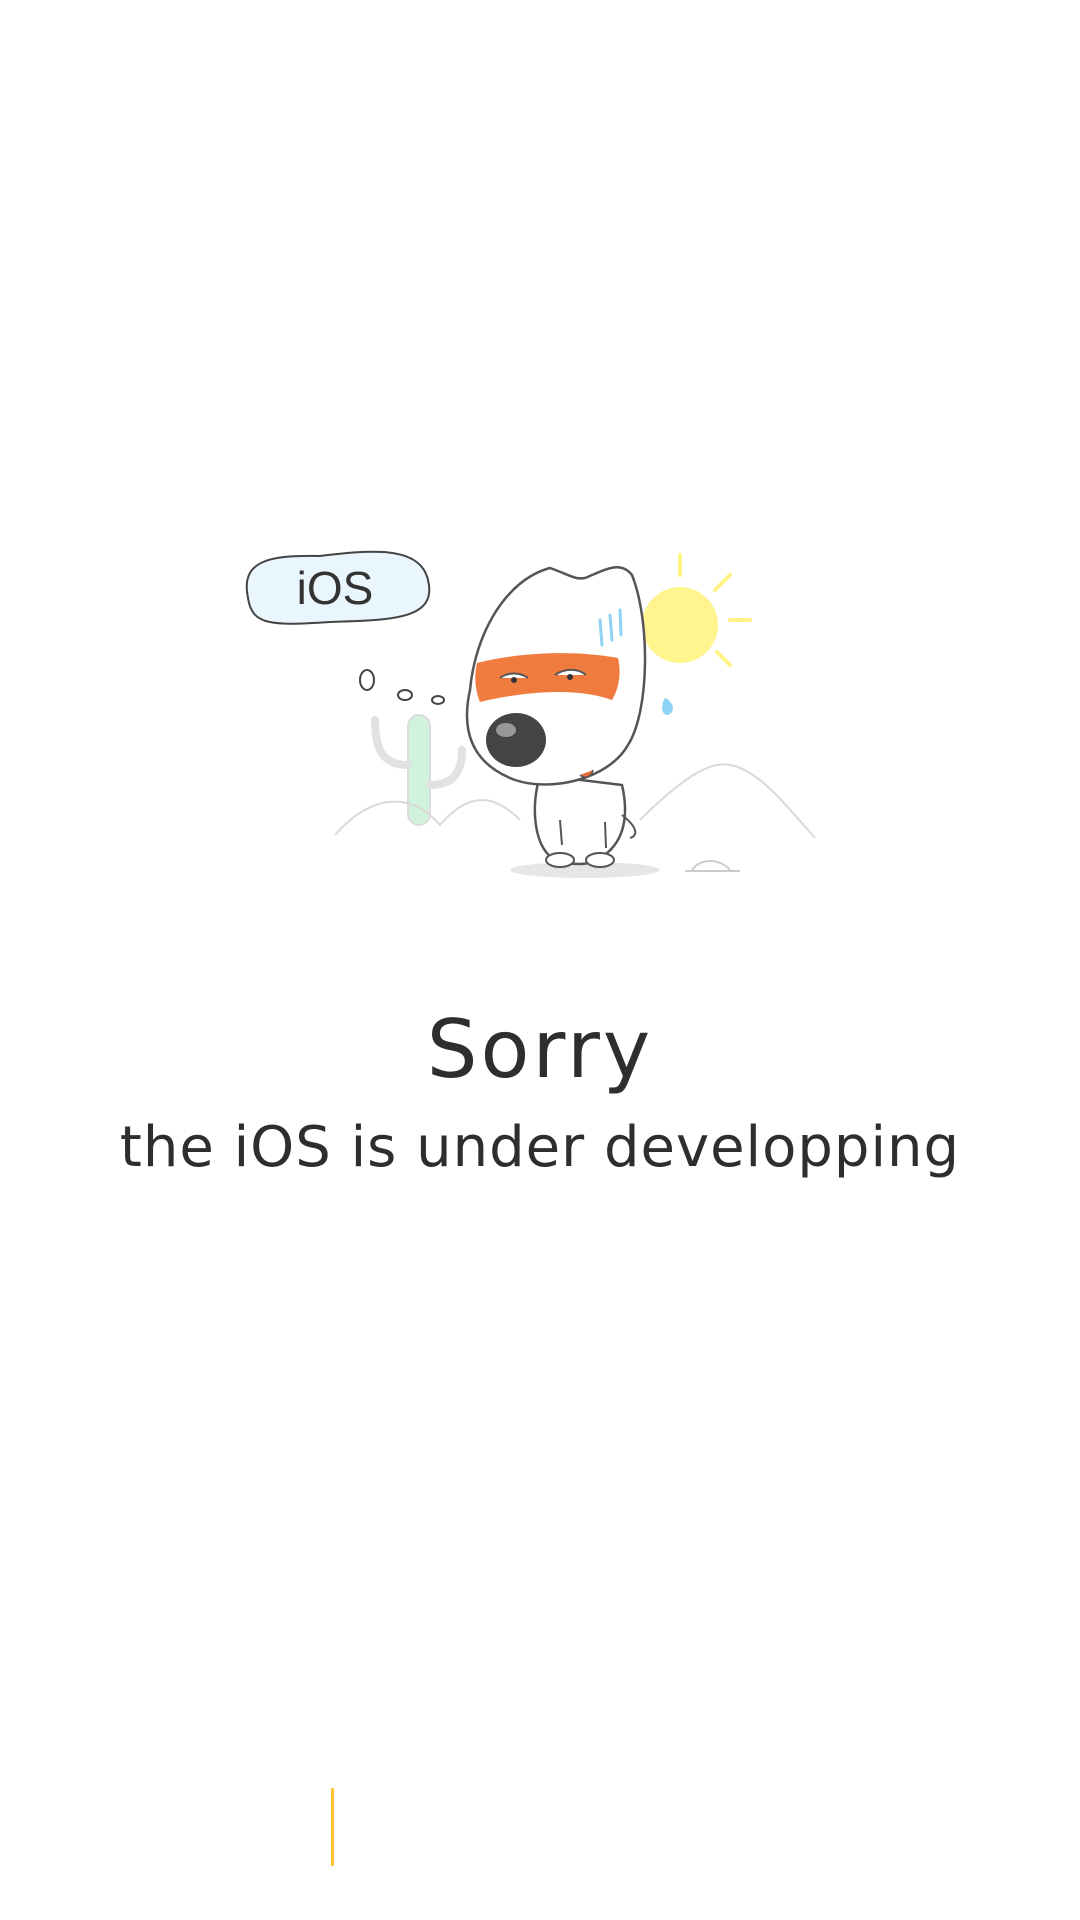 This screenshot has width=1080, height=1920. I want to click on mascot-illustration: iOS, so click(530, 715).